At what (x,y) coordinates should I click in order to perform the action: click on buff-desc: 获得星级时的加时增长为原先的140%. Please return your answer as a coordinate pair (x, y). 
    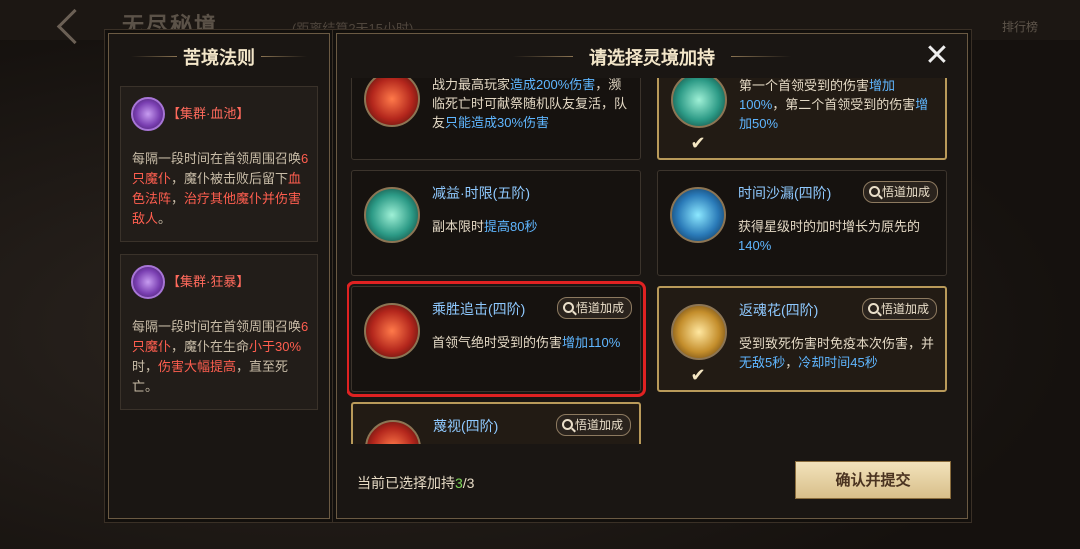
    Looking at the image, I should click on (829, 236).